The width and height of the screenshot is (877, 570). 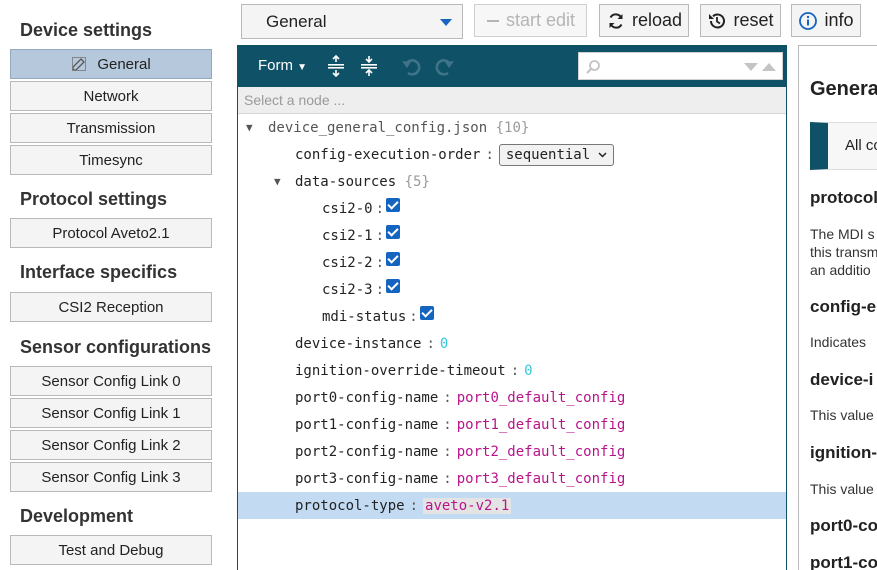 I want to click on info-panel-title: General, so click(x=843, y=89).